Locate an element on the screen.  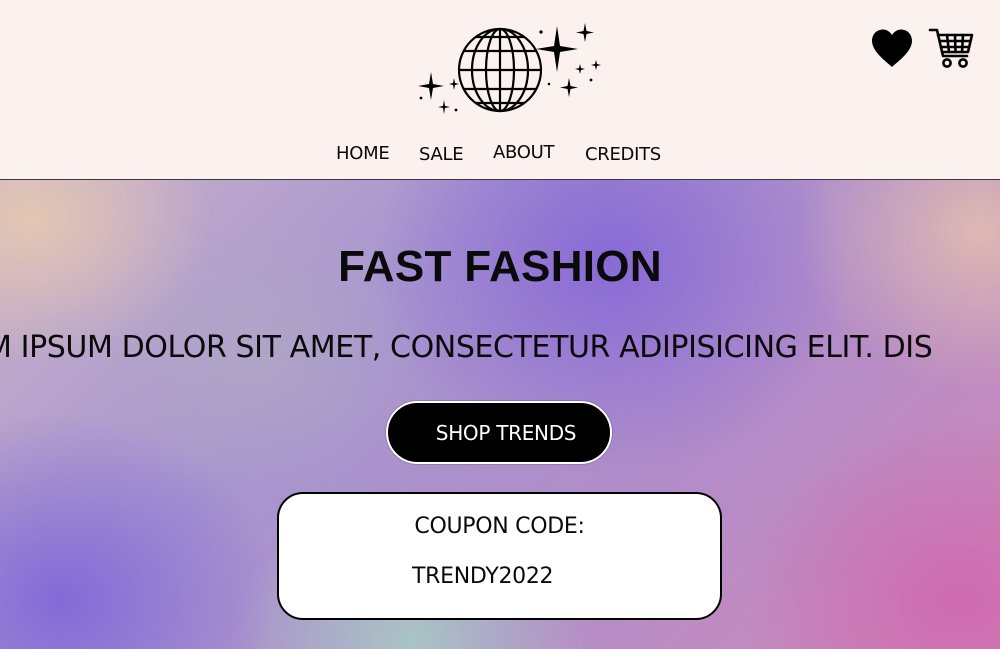
header-actions is located at coordinates (922, 48).